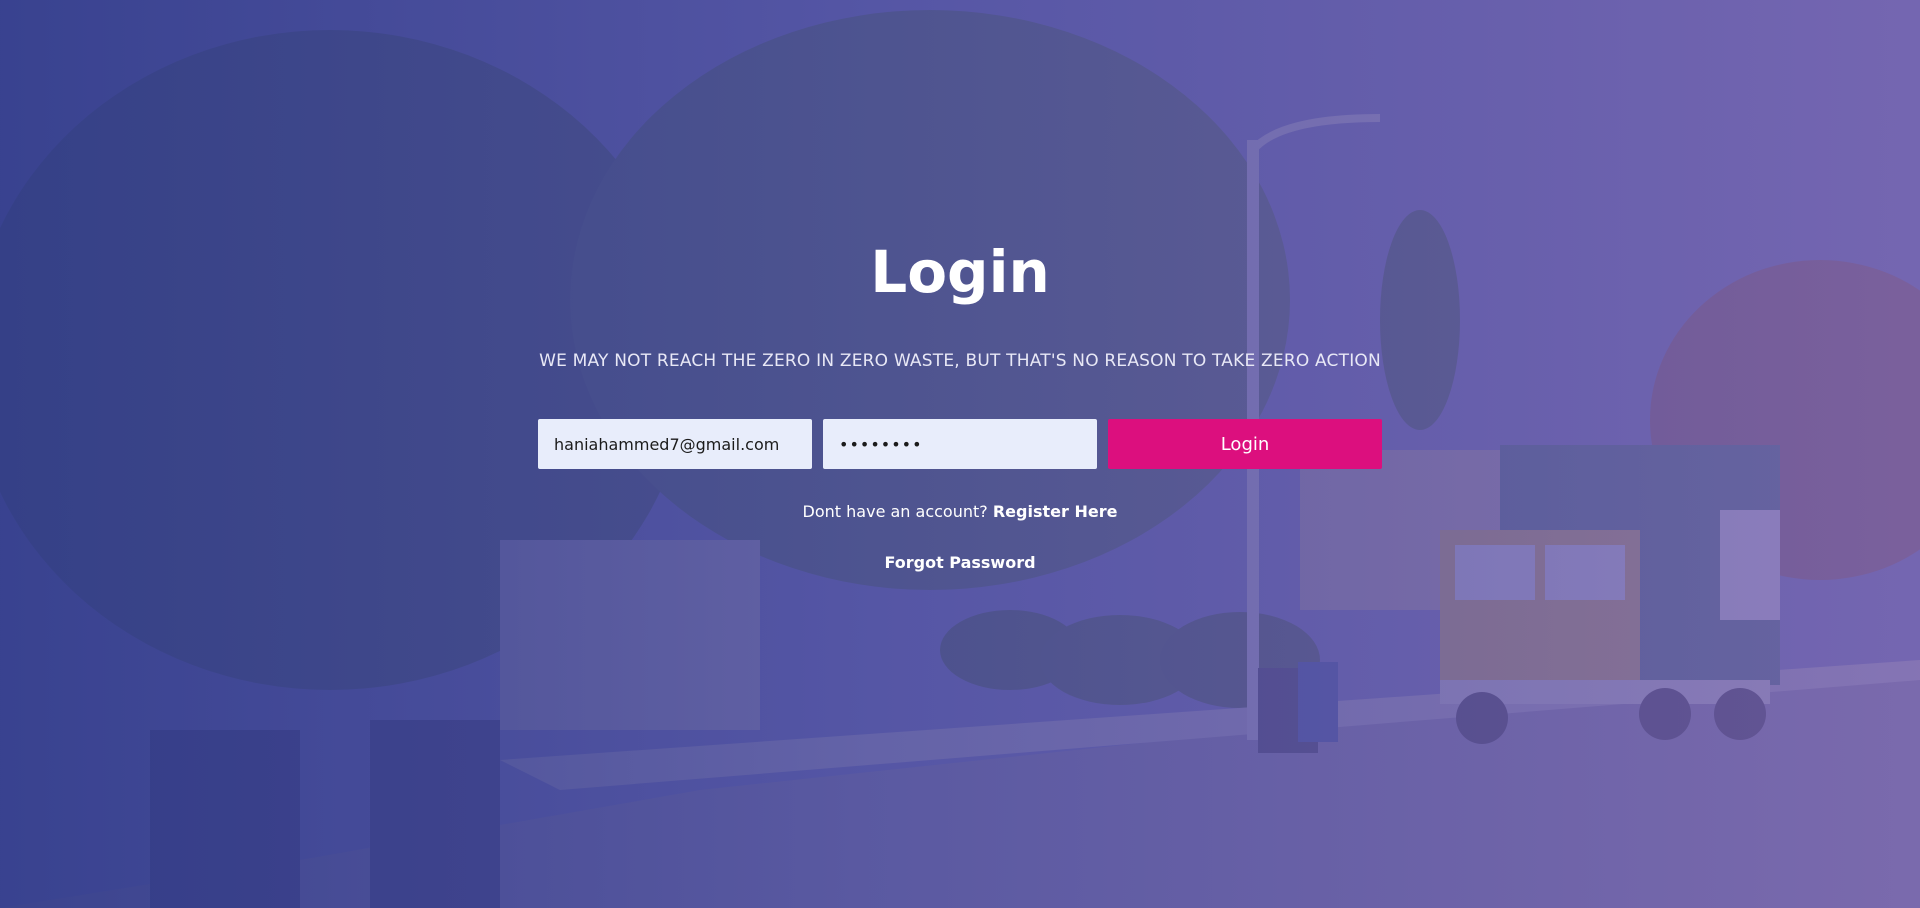 The image size is (1920, 908). I want to click on register-prompt-text: Dont have an account?, so click(897, 511).